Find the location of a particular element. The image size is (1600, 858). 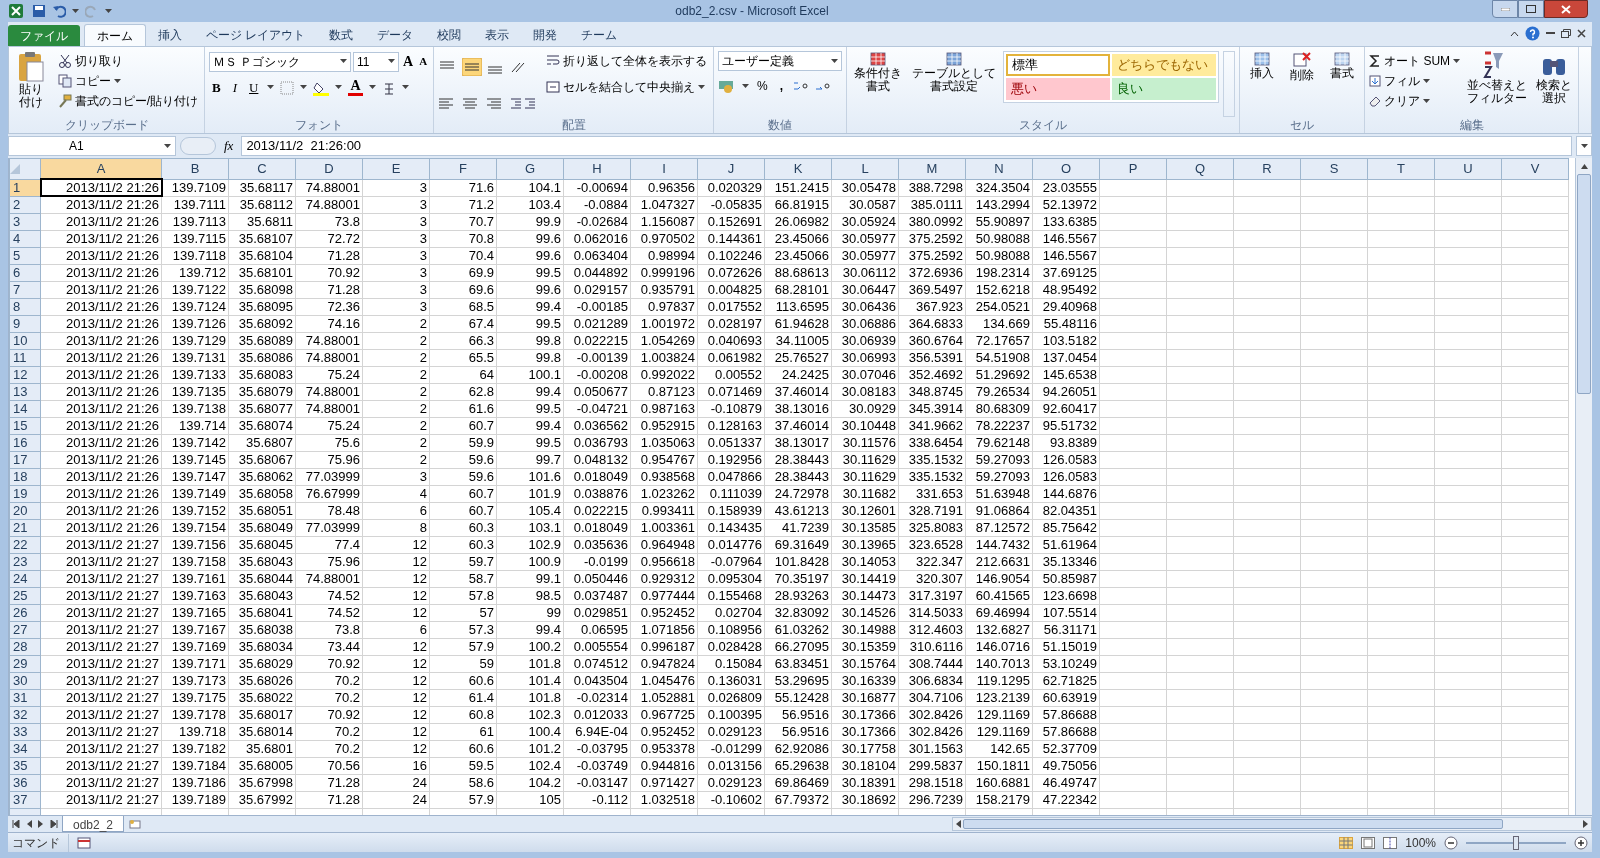

copy-button: コピー is located at coordinates (127, 81).